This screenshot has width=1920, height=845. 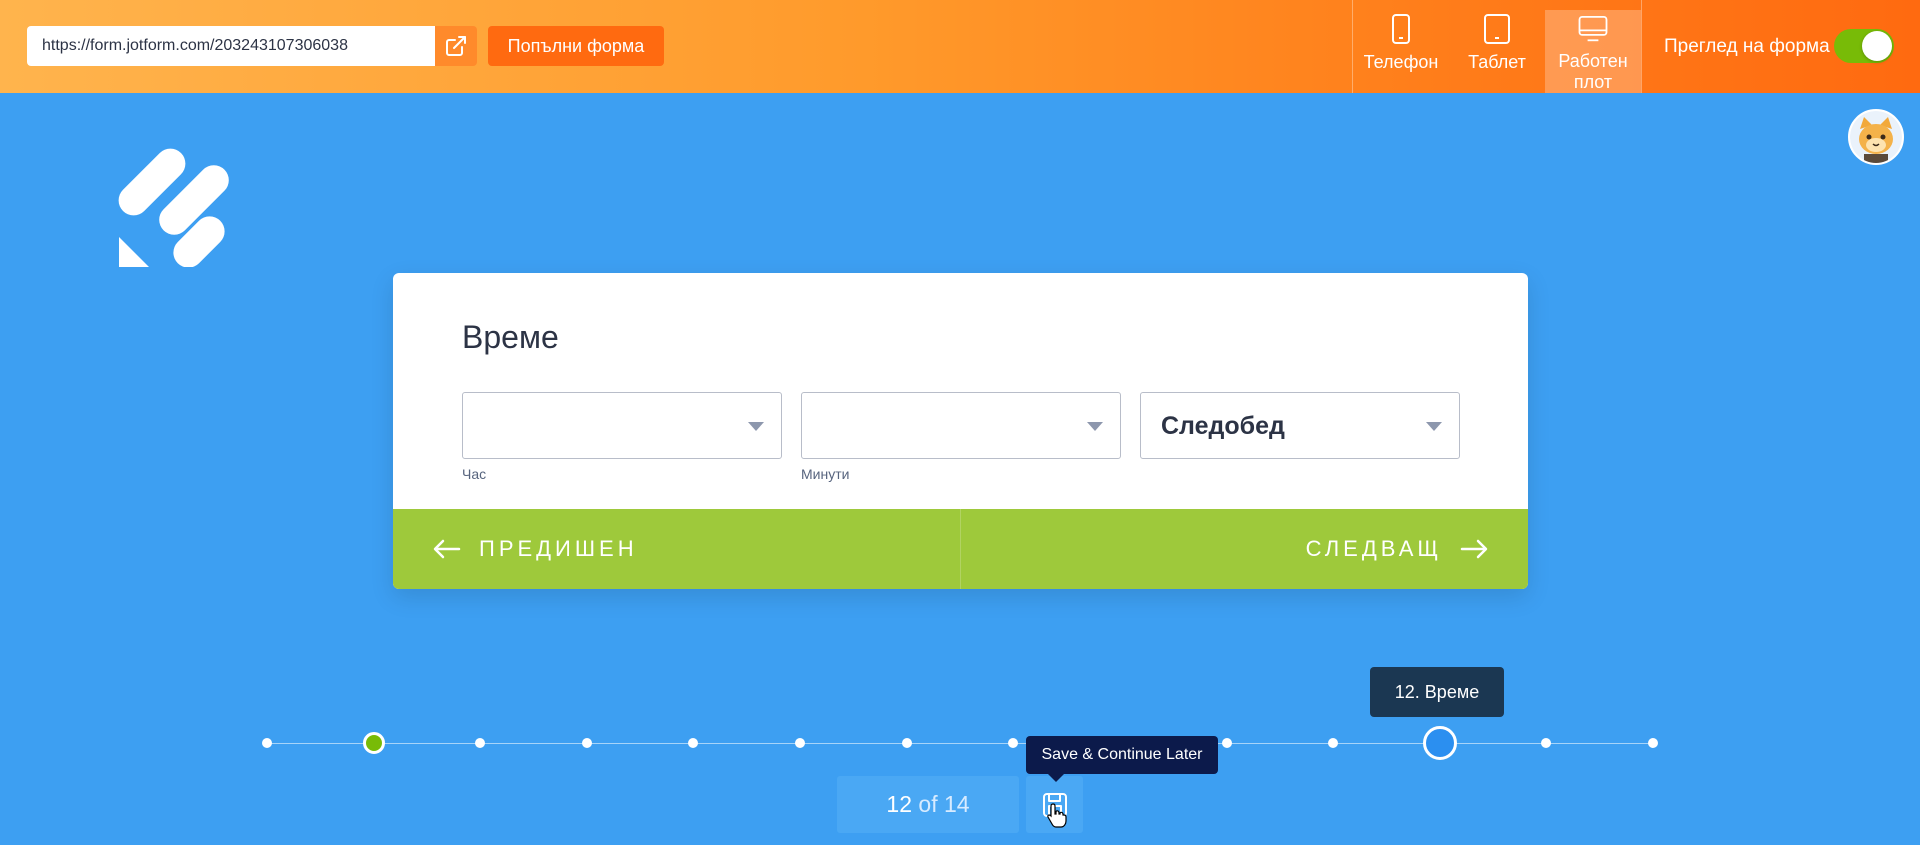 I want to click on desktop-icon, so click(x=1593, y=29).